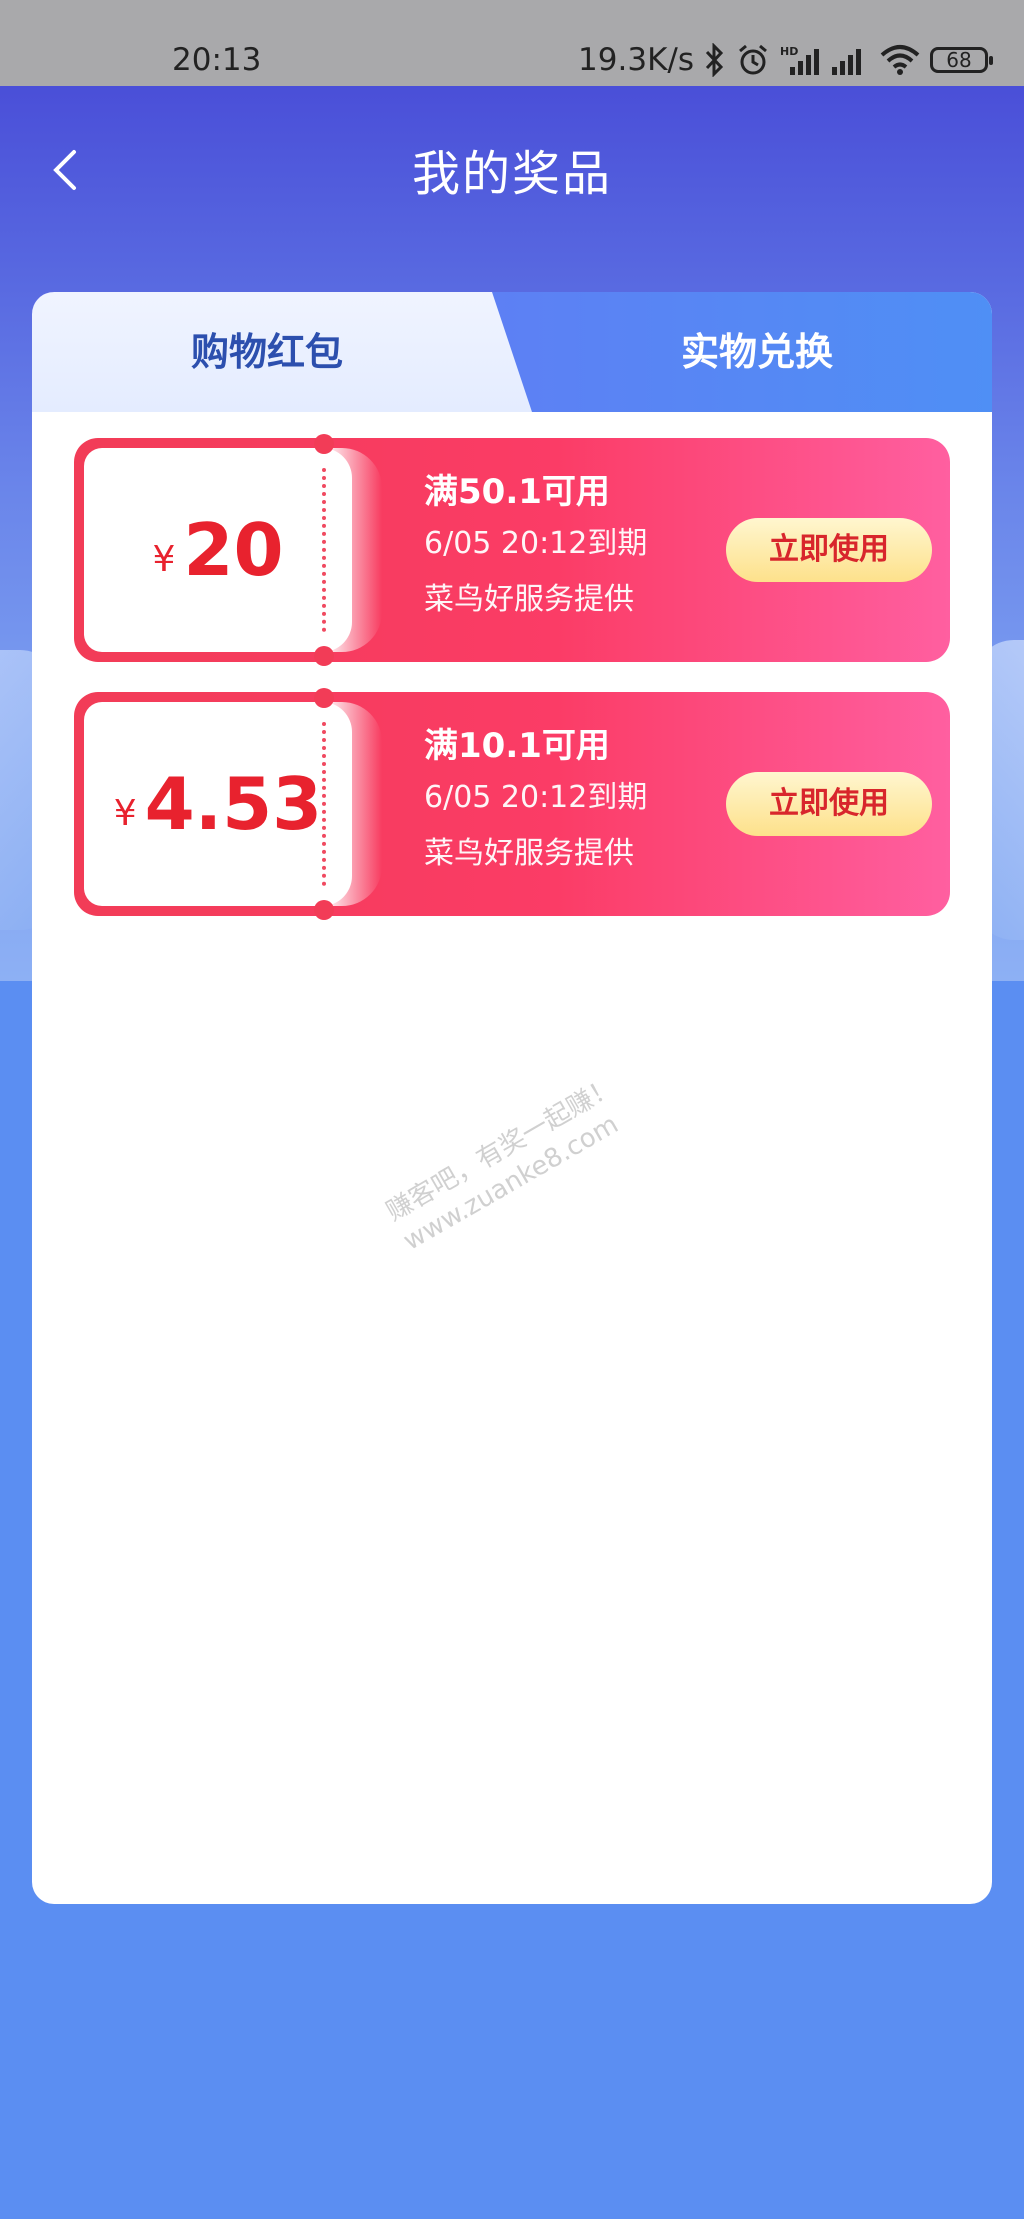 This screenshot has height=2219, width=1024. Describe the element at coordinates (512, 352) in the screenshot. I see `tab-bar: 购物红包 实物兑换` at that location.